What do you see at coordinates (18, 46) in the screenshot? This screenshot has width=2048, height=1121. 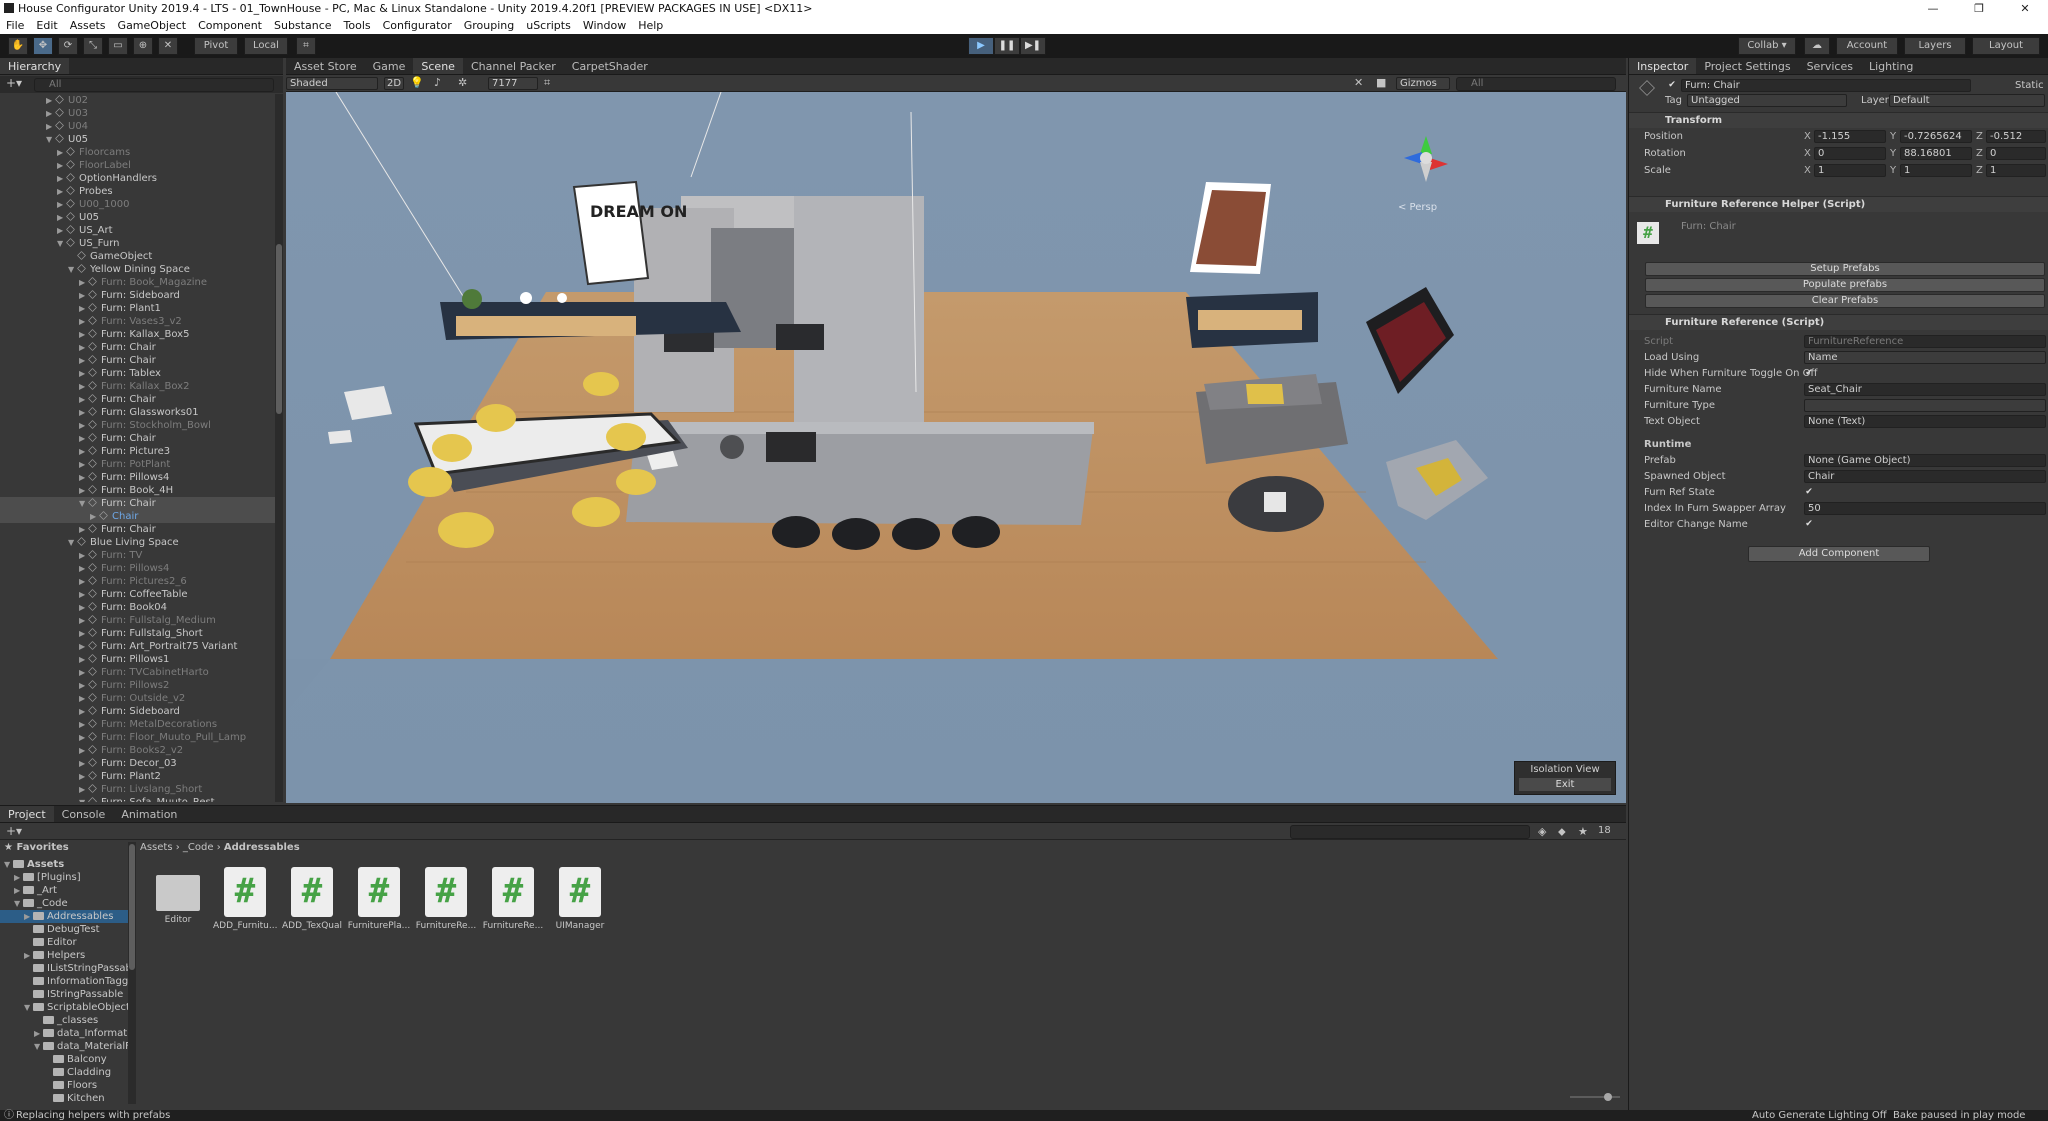 I see `hand-tool-icon: ✋` at bounding box center [18, 46].